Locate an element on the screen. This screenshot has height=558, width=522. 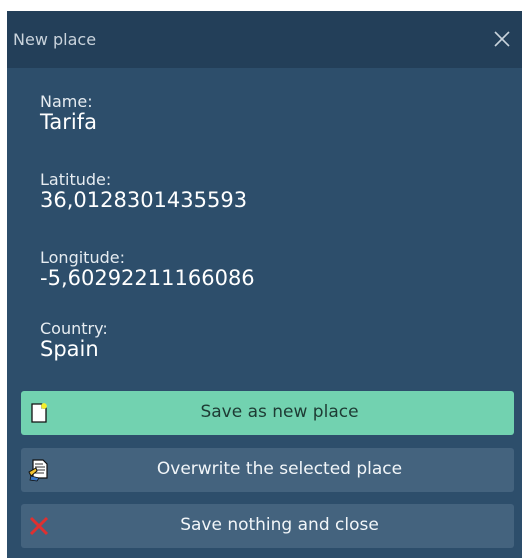
save-as-new-place-label: Save as new place is located at coordinates (279, 412).